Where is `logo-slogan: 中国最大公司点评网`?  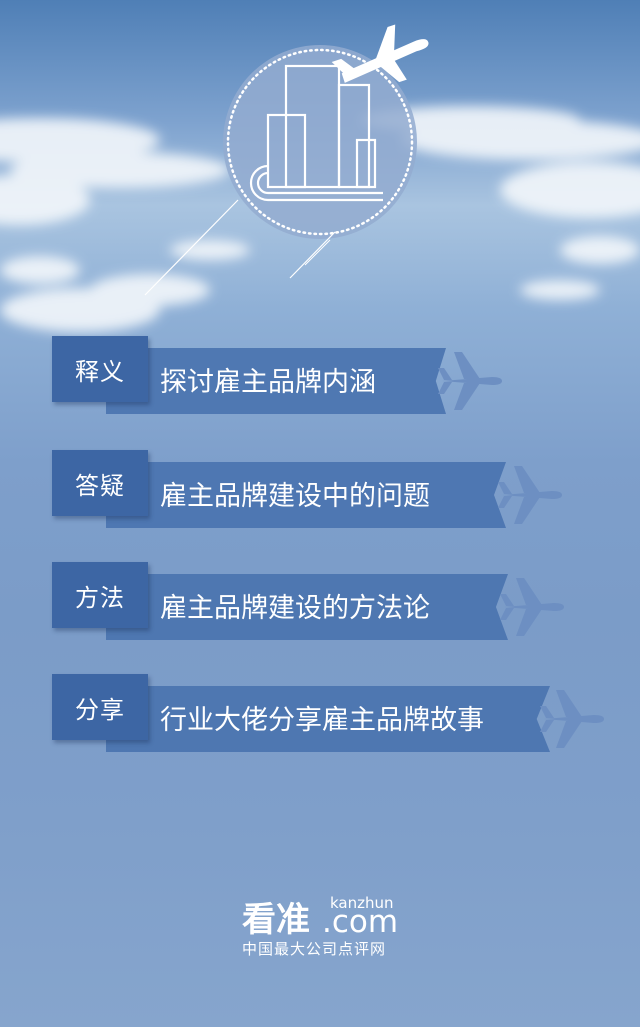
logo-slogan: 中国最大公司点评网 is located at coordinates (314, 949).